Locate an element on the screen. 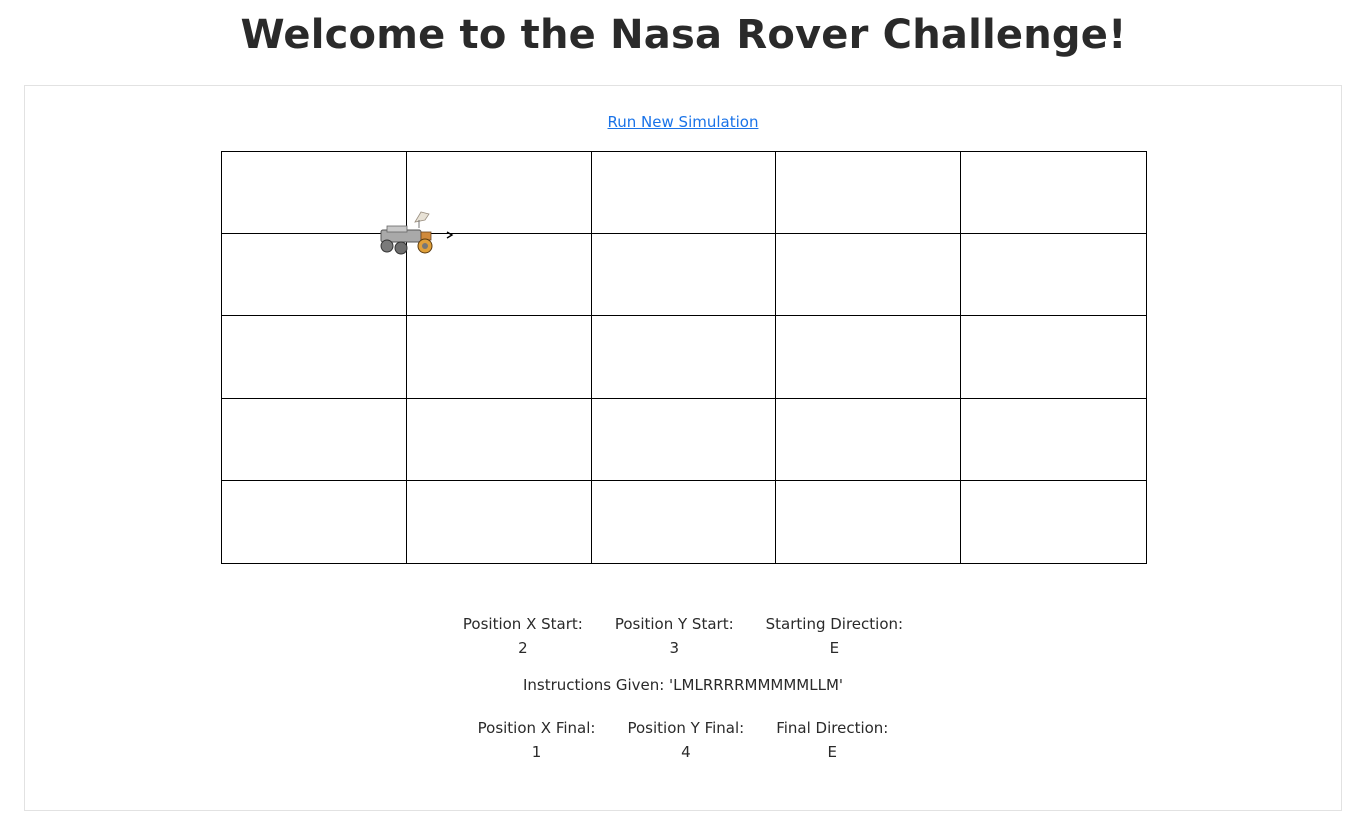  start-x-label: Position X Start: is located at coordinates (522, 624).